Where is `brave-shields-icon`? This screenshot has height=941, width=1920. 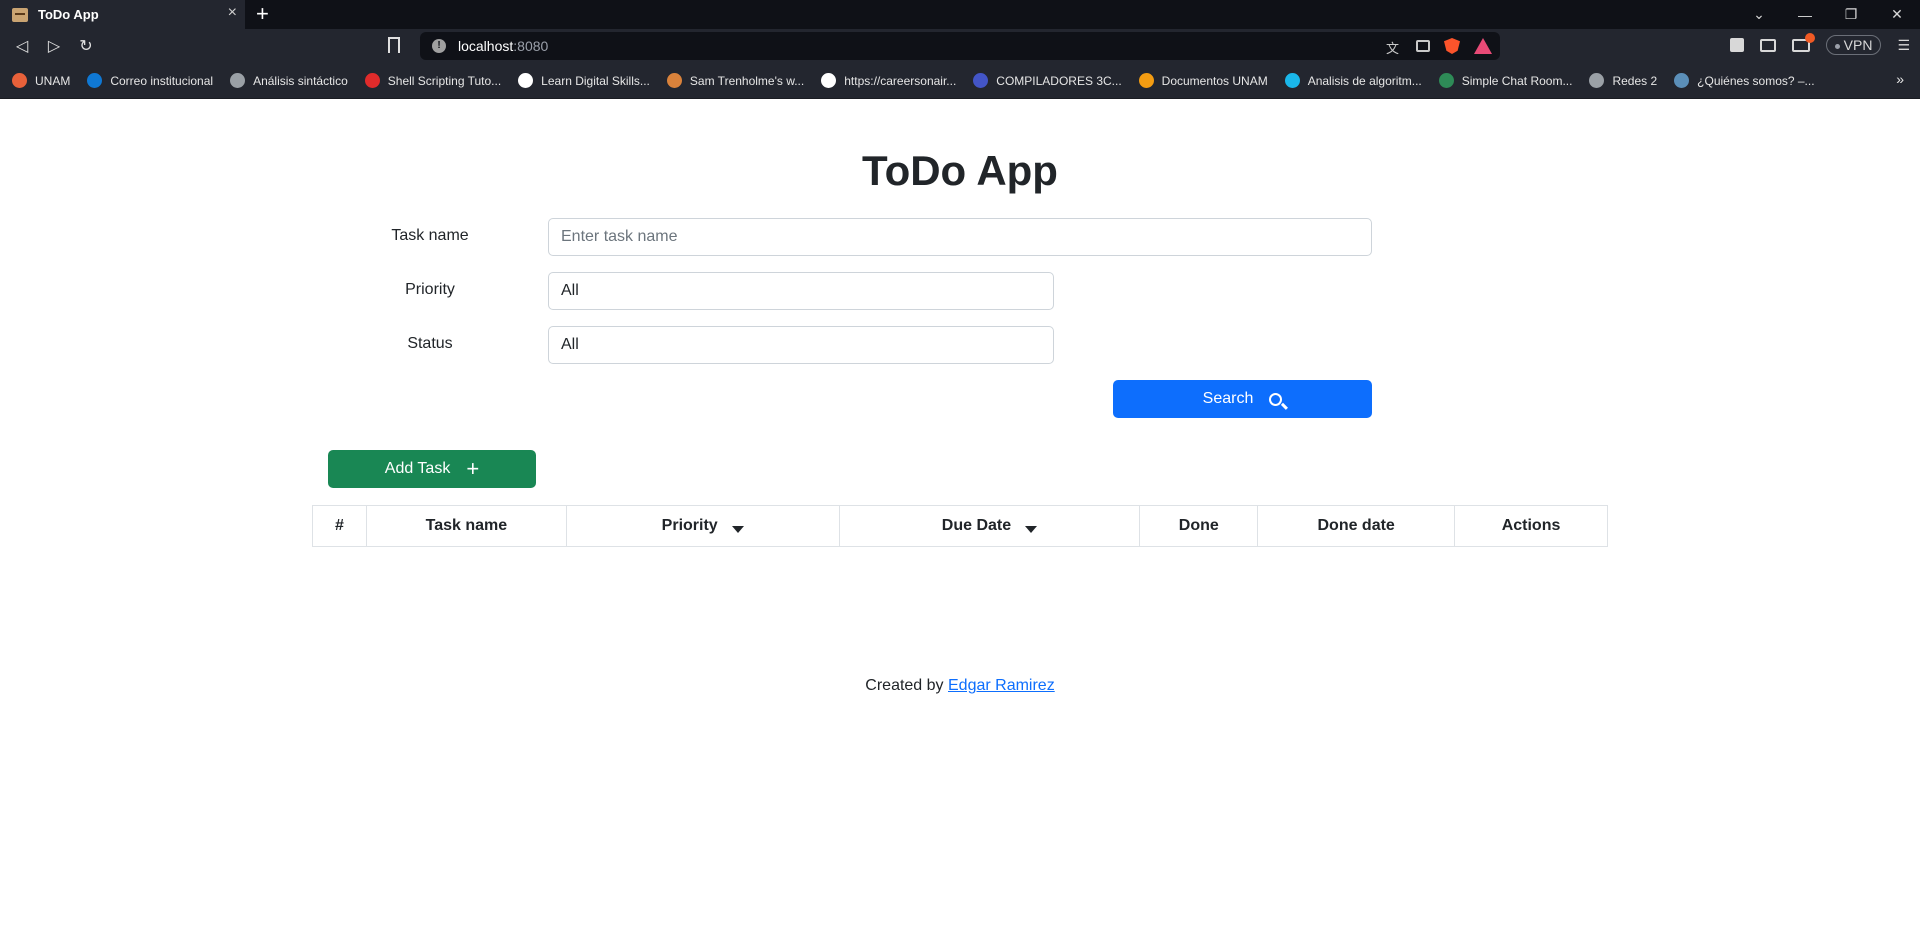 brave-shields-icon is located at coordinates (1452, 46).